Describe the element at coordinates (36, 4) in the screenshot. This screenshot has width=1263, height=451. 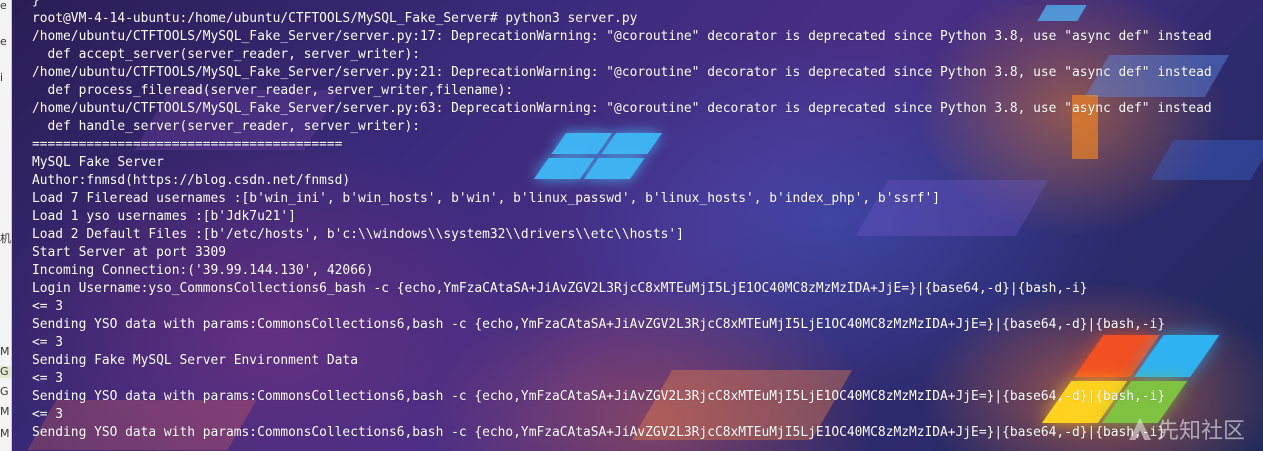
I see `terminal-line: }` at that location.